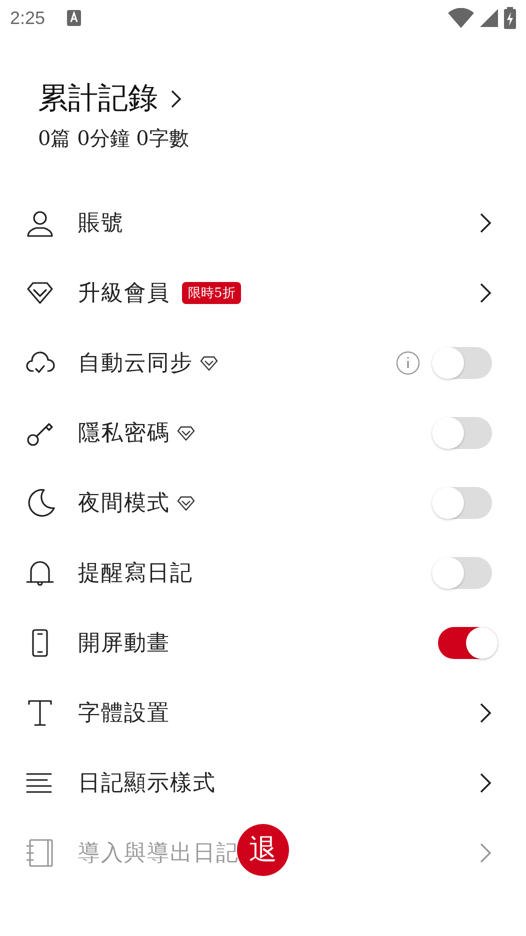  What do you see at coordinates (124, 503) in the screenshot?
I see `setting-label: 夜間模式` at bounding box center [124, 503].